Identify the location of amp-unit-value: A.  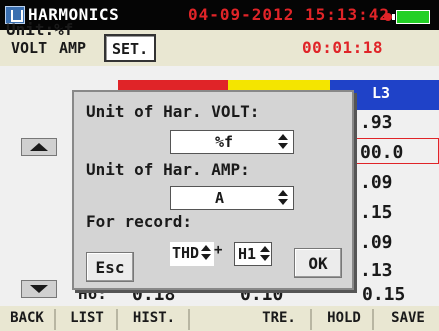
(220, 198).